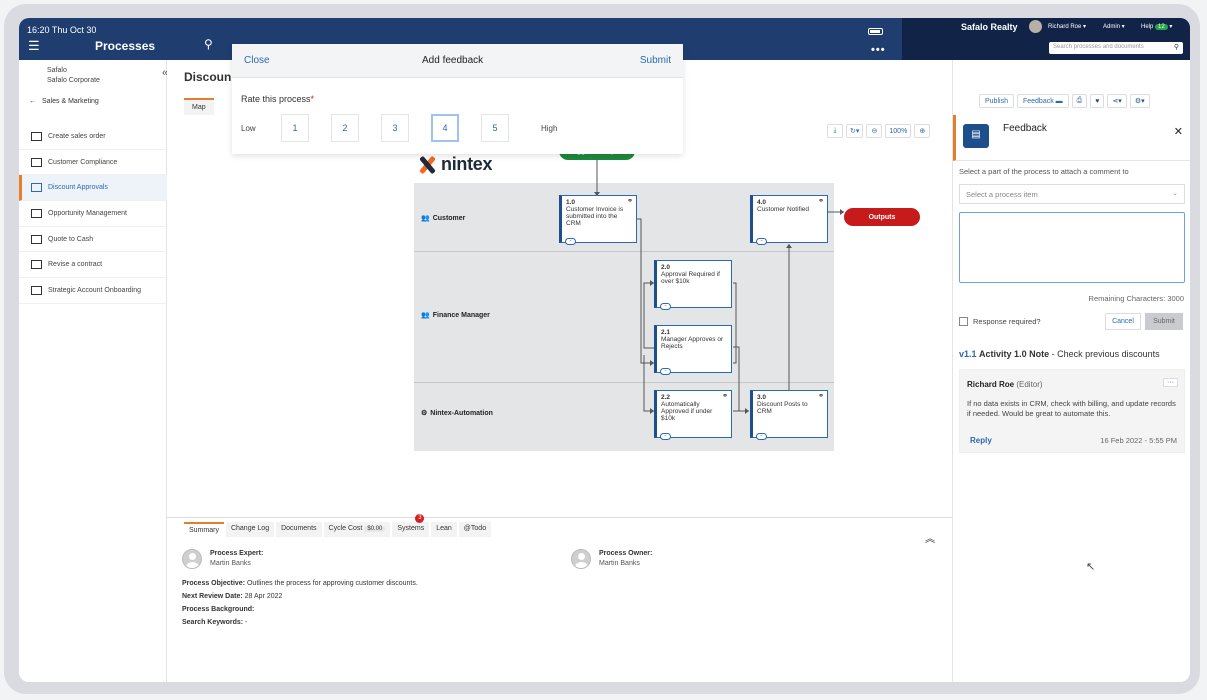 The height and width of the screenshot is (700, 1207). What do you see at coordinates (996, 101) in the screenshot?
I see `publish-button: Publish` at bounding box center [996, 101].